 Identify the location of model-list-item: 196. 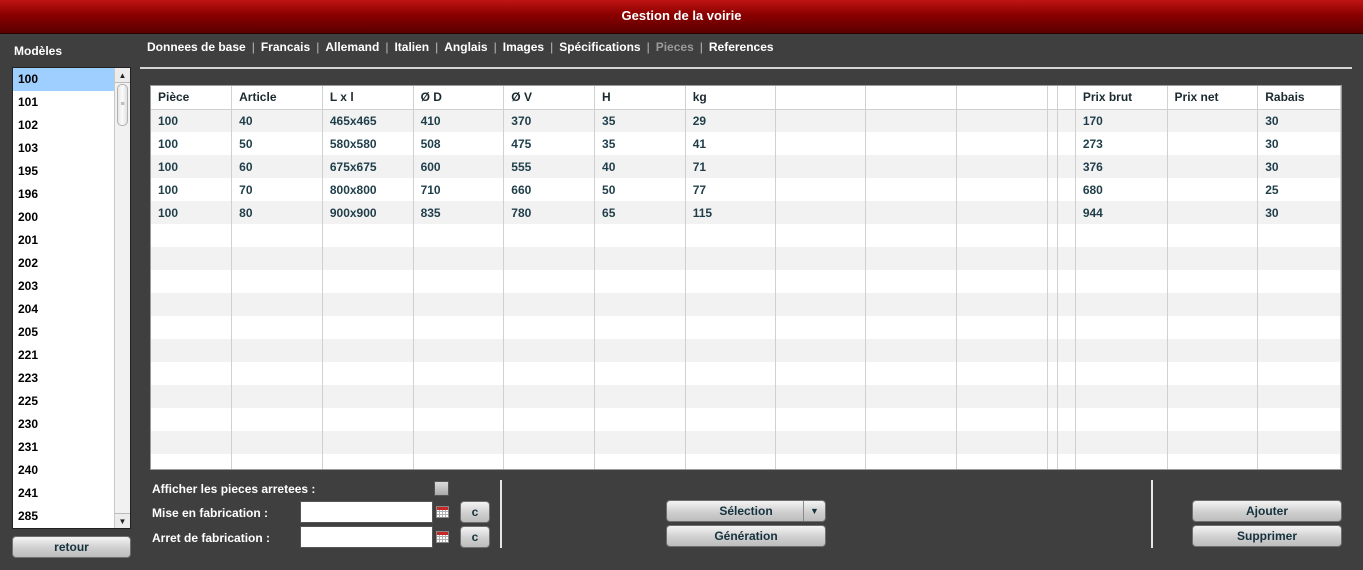
(64, 194).